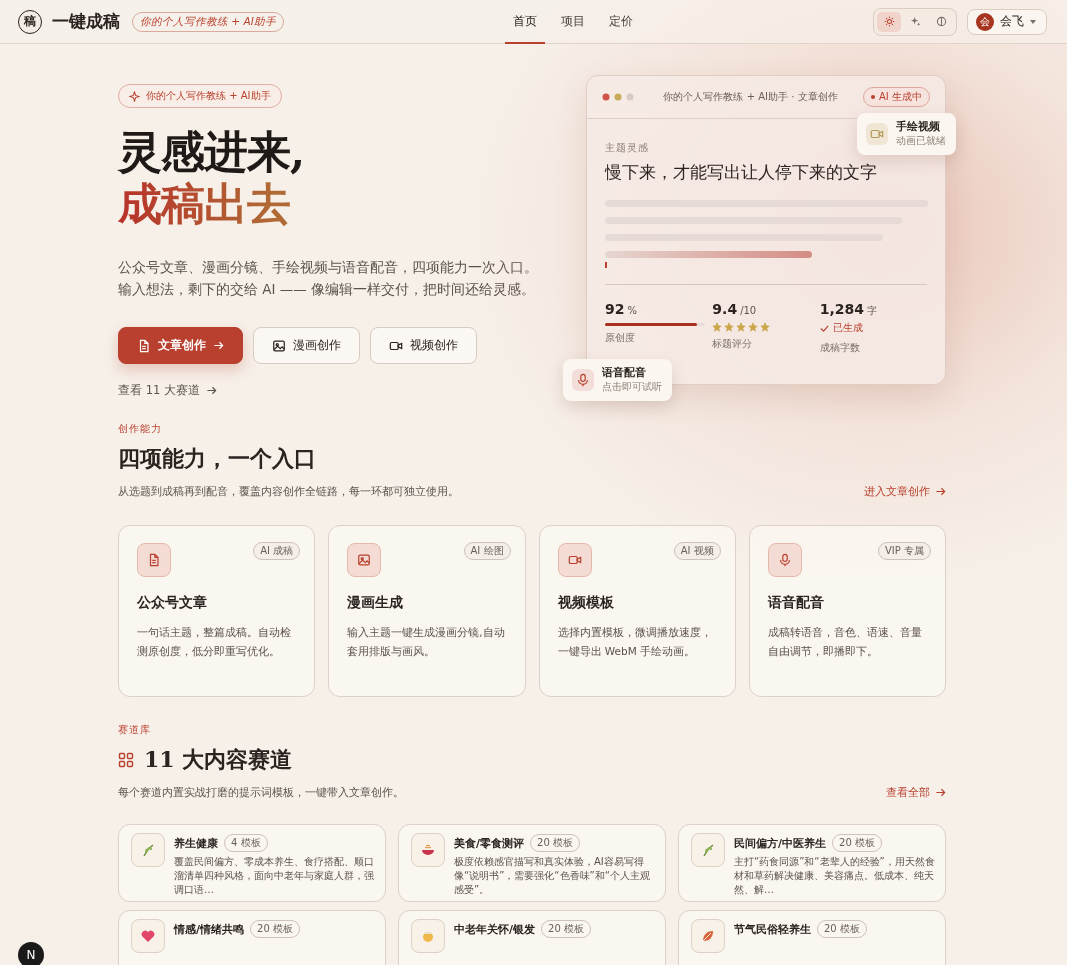 The height and width of the screenshot is (965, 1067). Describe the element at coordinates (135, 730) in the screenshot. I see `section-eyebrow: 赛道库` at that location.